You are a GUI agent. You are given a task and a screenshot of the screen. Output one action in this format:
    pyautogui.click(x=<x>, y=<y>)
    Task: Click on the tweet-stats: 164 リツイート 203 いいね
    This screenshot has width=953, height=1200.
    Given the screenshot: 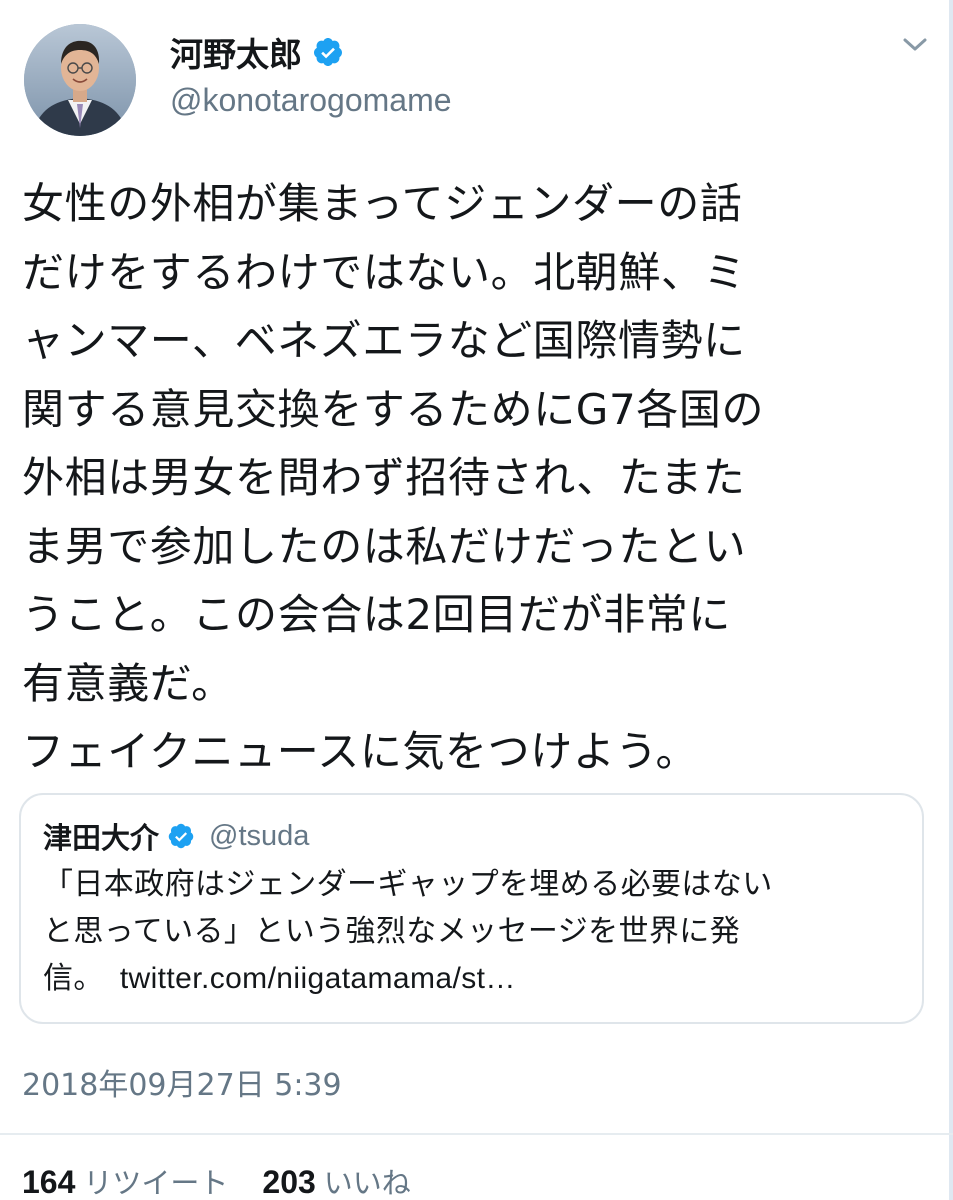 What is the action you would take?
    pyautogui.click(x=216, y=1180)
    